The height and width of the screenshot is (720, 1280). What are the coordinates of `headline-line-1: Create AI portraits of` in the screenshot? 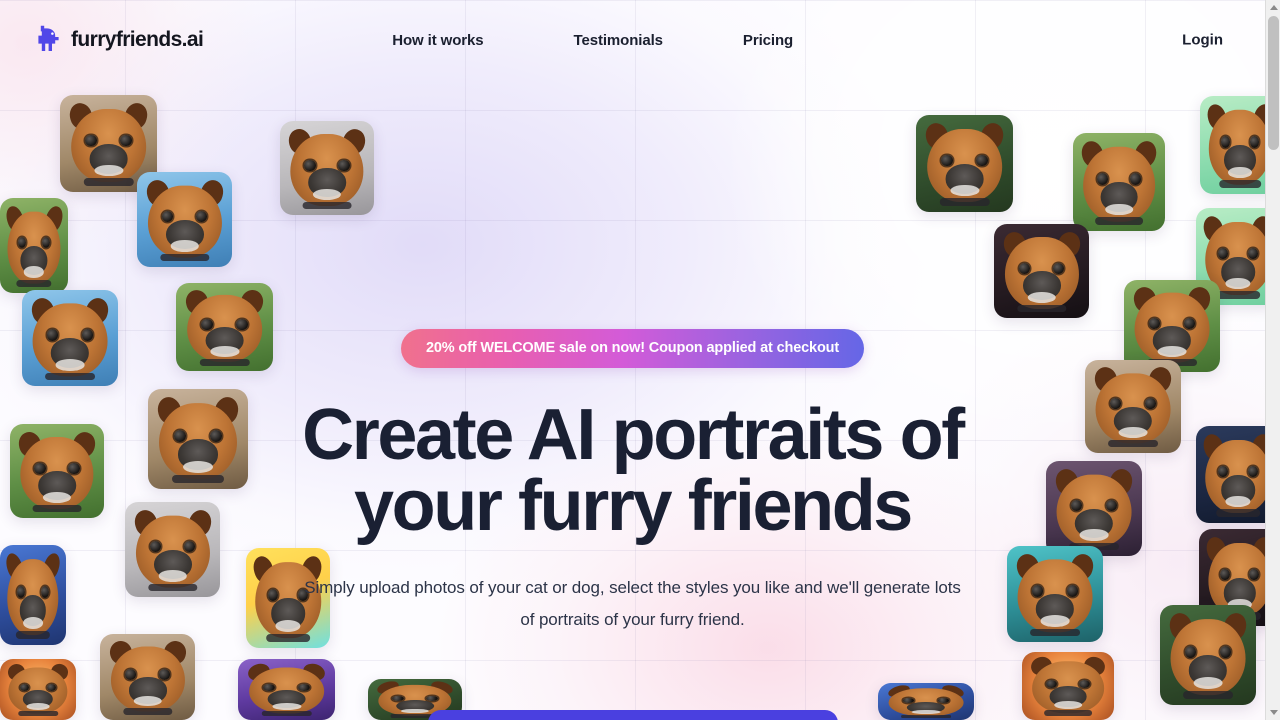 It's located at (633, 435).